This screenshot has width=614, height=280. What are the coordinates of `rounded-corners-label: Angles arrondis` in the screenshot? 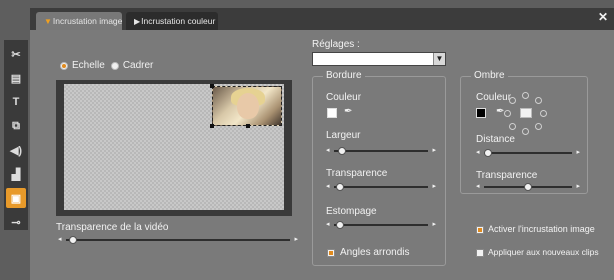 It's located at (375, 252).